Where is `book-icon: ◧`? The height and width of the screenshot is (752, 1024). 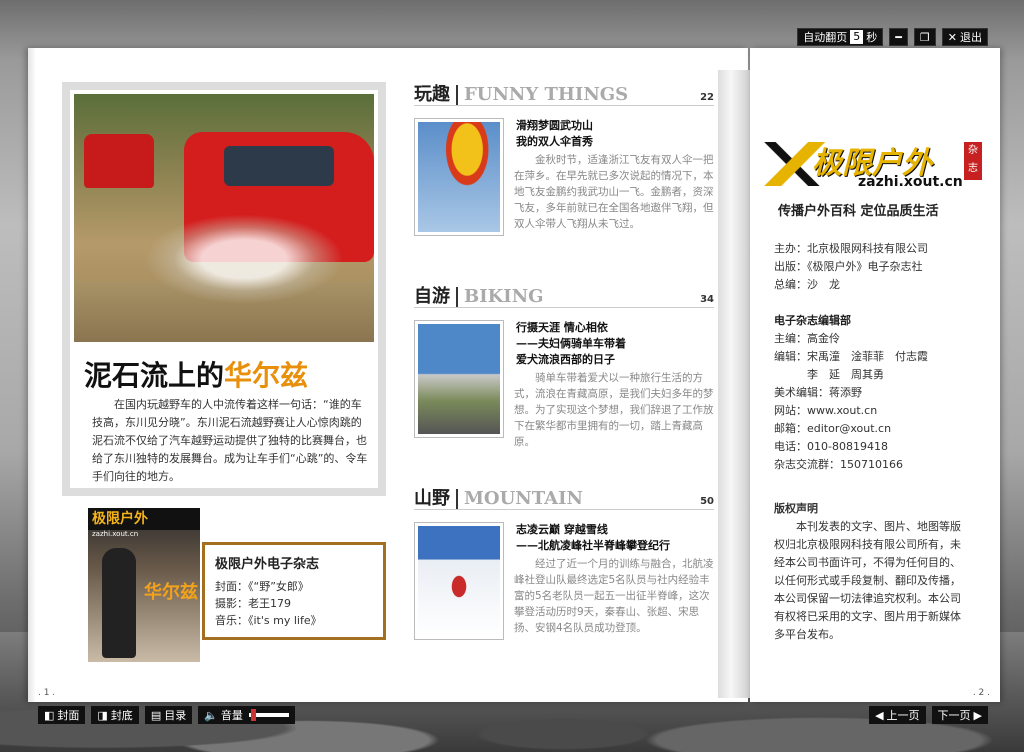 book-icon: ◧ is located at coordinates (49, 715).